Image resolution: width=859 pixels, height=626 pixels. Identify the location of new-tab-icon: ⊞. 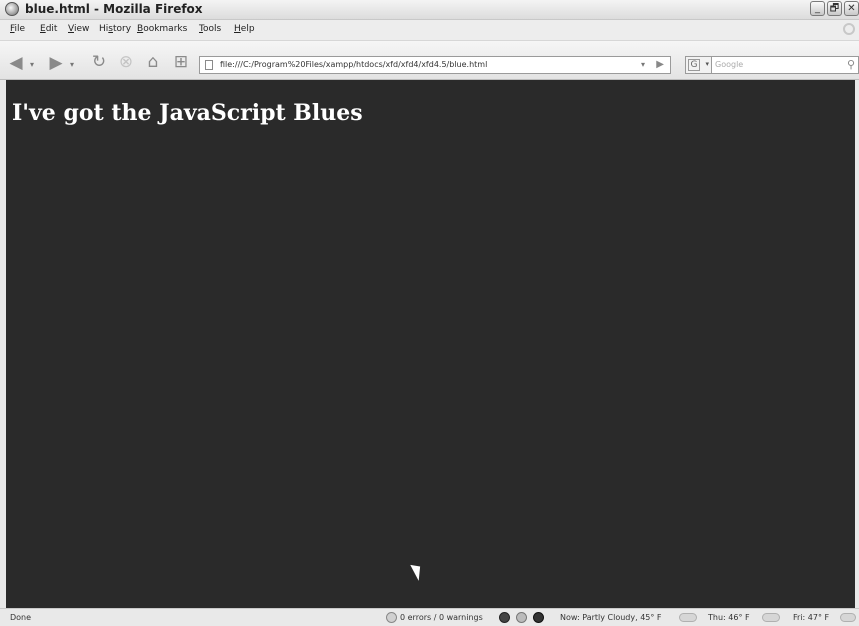
(181, 62).